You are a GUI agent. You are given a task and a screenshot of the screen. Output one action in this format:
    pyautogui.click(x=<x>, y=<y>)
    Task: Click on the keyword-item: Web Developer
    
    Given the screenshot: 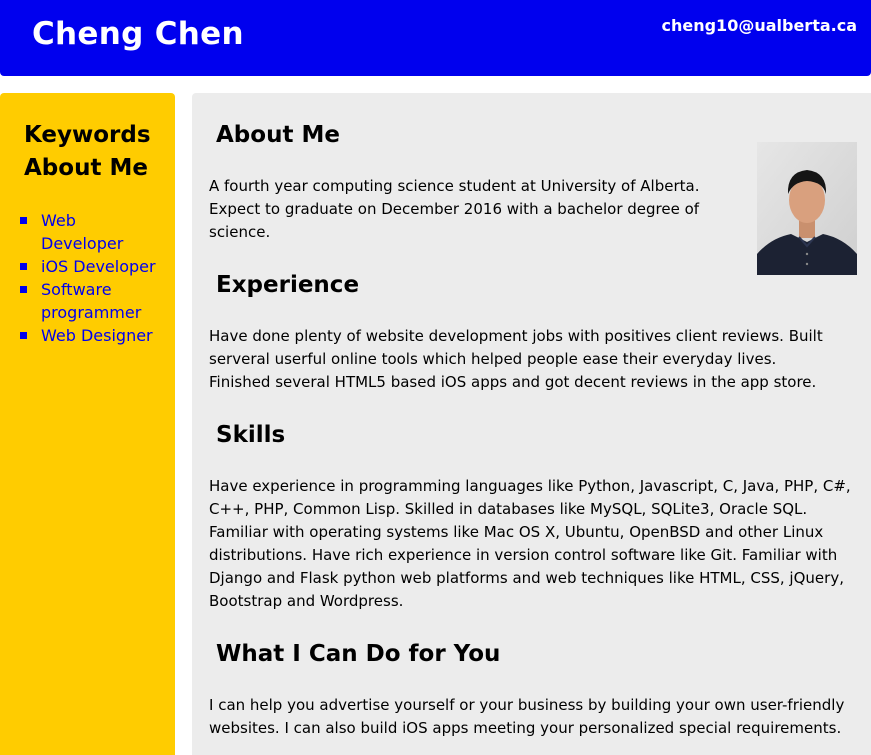 What is the action you would take?
    pyautogui.click(x=95, y=232)
    